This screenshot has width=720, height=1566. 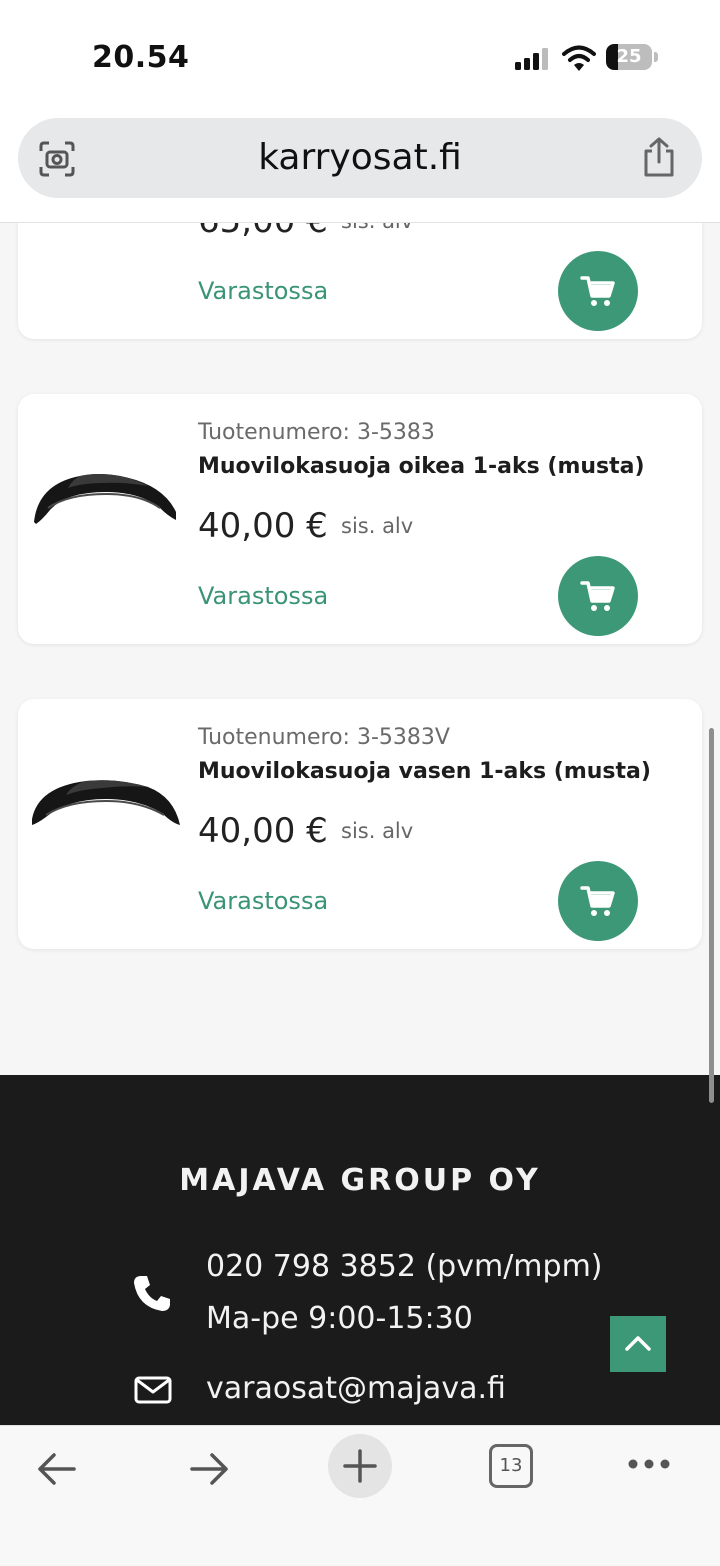 I want to click on status-time: 20.54, so click(x=141, y=57).